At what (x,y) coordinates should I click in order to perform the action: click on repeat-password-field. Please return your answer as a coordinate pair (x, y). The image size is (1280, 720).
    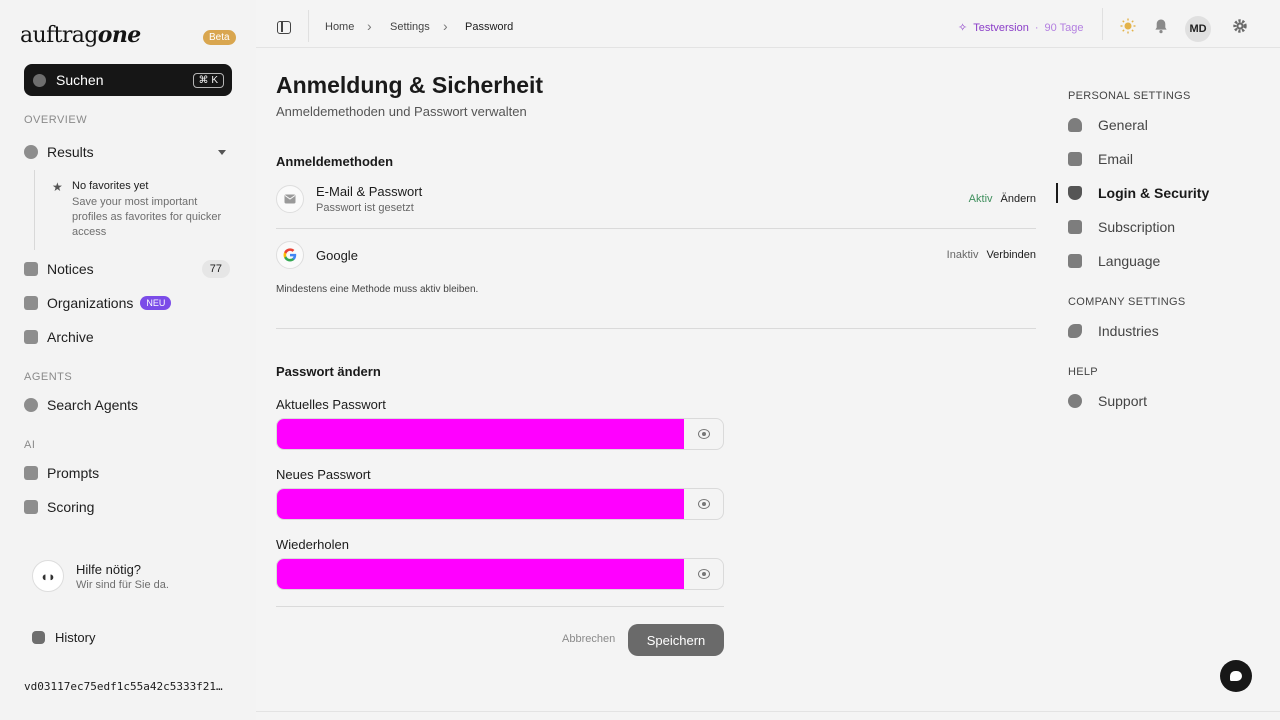
    Looking at the image, I should click on (500, 574).